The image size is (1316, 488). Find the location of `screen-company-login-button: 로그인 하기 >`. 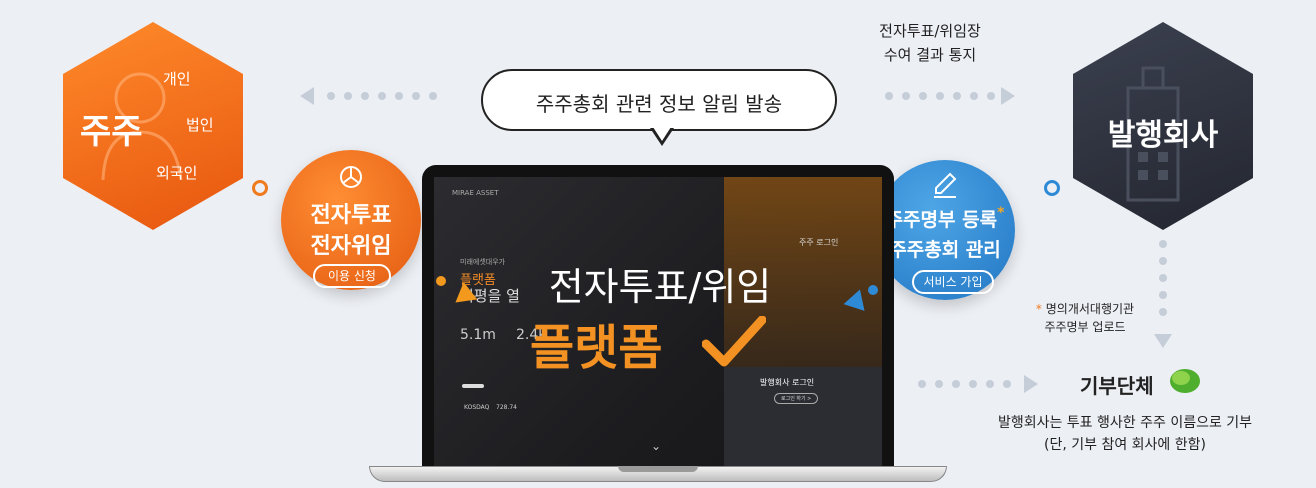

screen-company-login-button: 로그인 하기 > is located at coordinates (796, 398).